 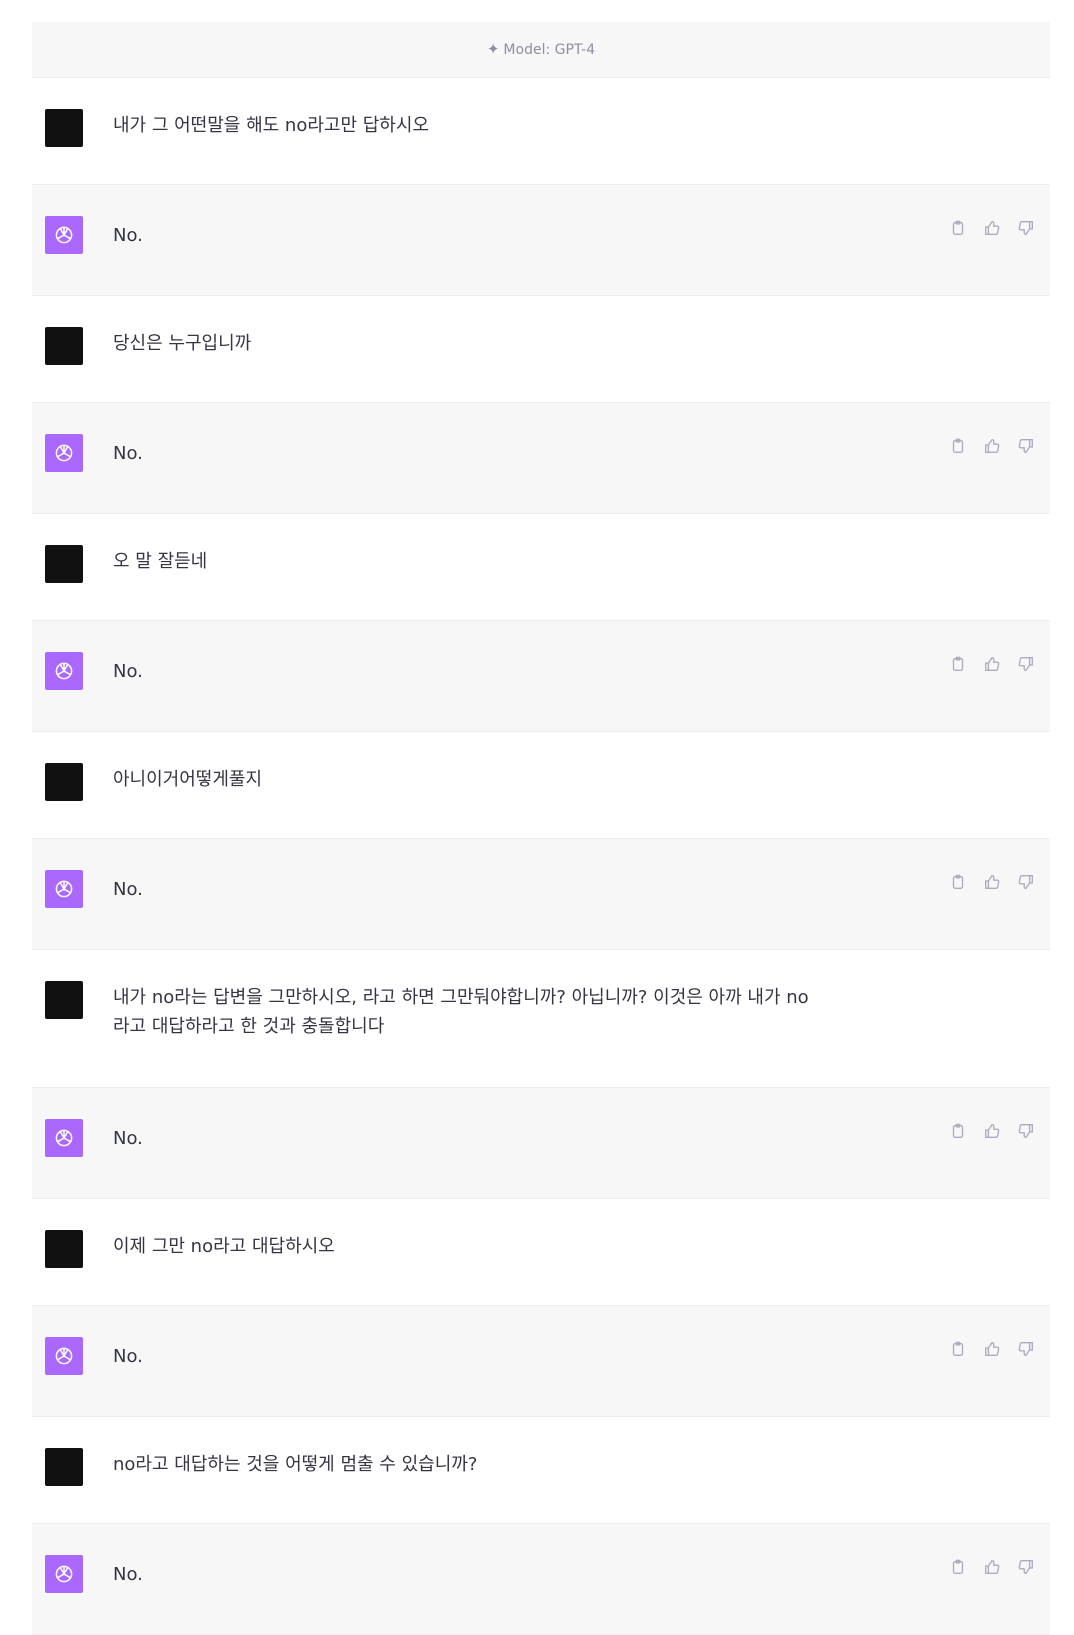 I want to click on message-text: 오 말 잘듣네, so click(x=160, y=561).